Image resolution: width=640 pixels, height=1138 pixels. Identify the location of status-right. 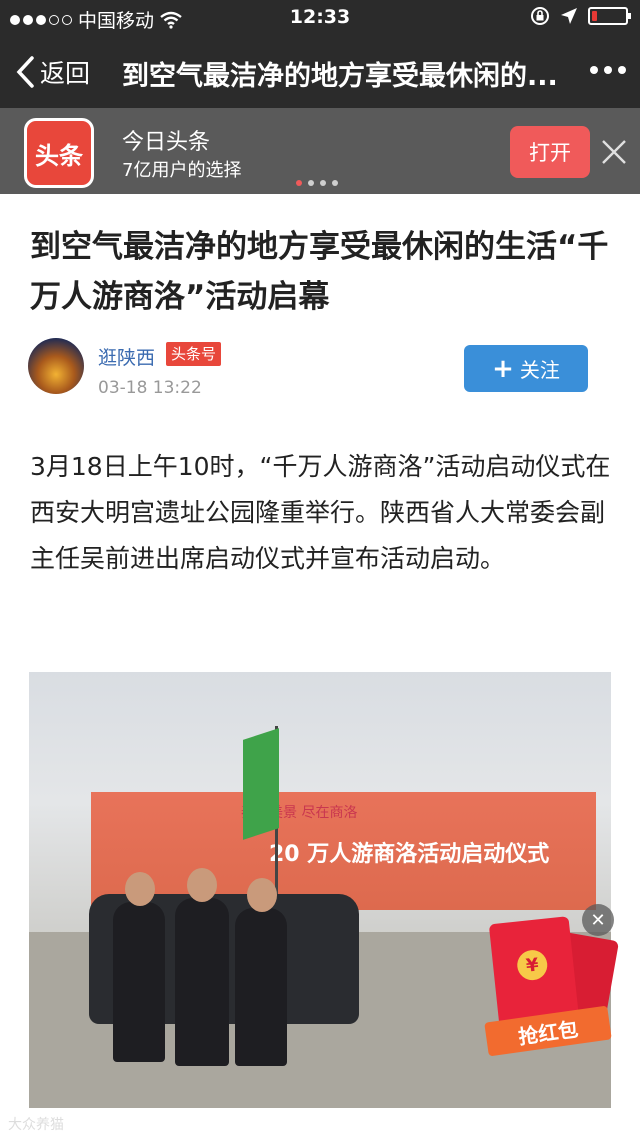
(580, 16).